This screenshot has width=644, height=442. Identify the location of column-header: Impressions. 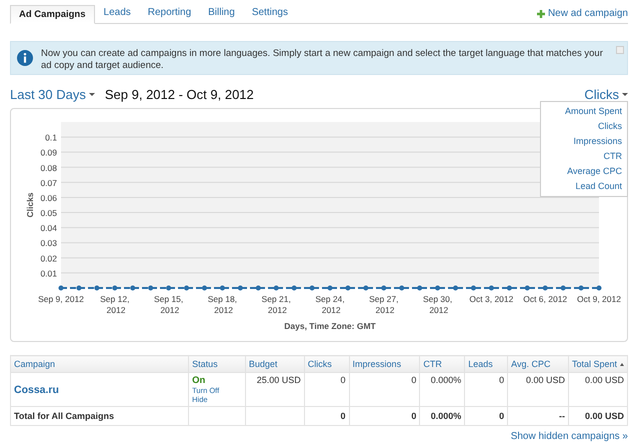
(384, 364).